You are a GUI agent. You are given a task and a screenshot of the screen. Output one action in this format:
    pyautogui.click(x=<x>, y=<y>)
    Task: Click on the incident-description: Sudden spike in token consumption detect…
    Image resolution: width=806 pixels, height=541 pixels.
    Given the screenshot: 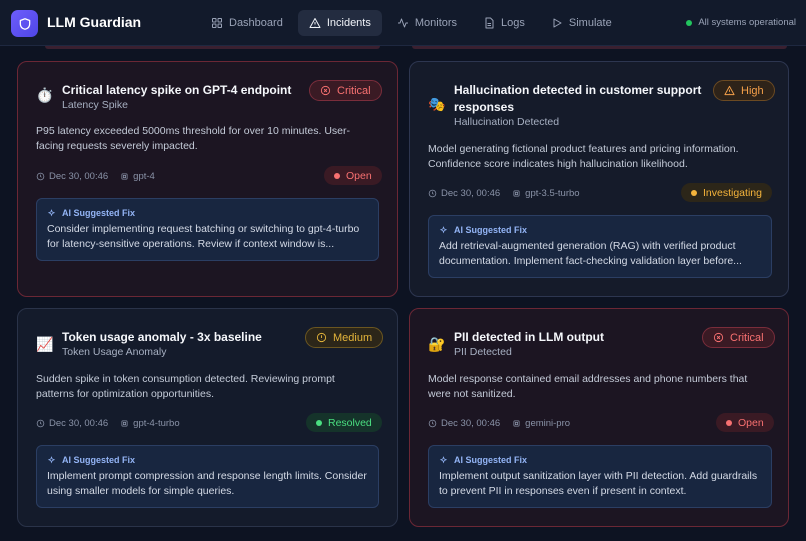 What is the action you would take?
    pyautogui.click(x=185, y=386)
    